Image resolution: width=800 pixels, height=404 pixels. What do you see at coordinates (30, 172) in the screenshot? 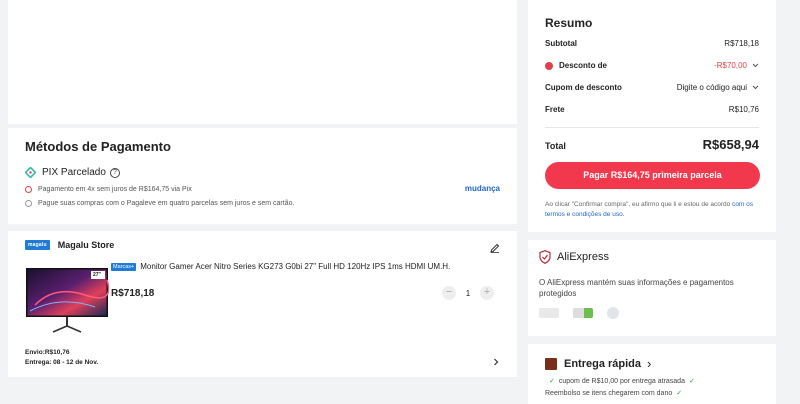
I see `pix-icon` at bounding box center [30, 172].